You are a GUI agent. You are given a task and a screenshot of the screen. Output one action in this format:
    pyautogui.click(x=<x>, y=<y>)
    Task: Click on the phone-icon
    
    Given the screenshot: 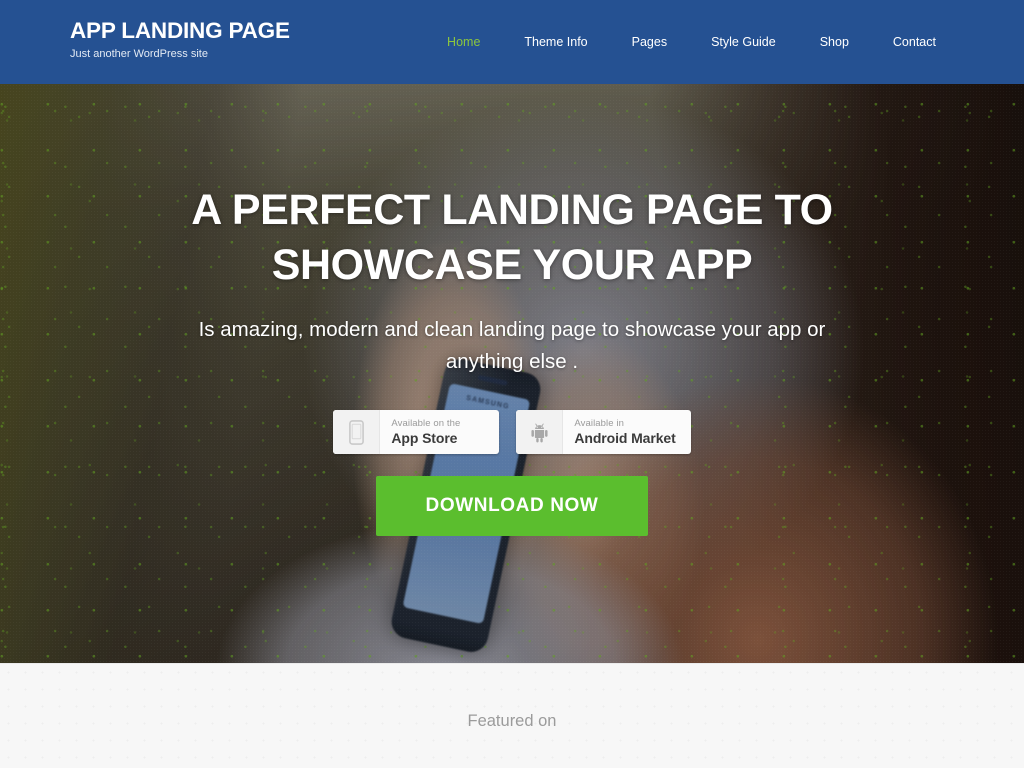 What is the action you would take?
    pyautogui.click(x=357, y=432)
    